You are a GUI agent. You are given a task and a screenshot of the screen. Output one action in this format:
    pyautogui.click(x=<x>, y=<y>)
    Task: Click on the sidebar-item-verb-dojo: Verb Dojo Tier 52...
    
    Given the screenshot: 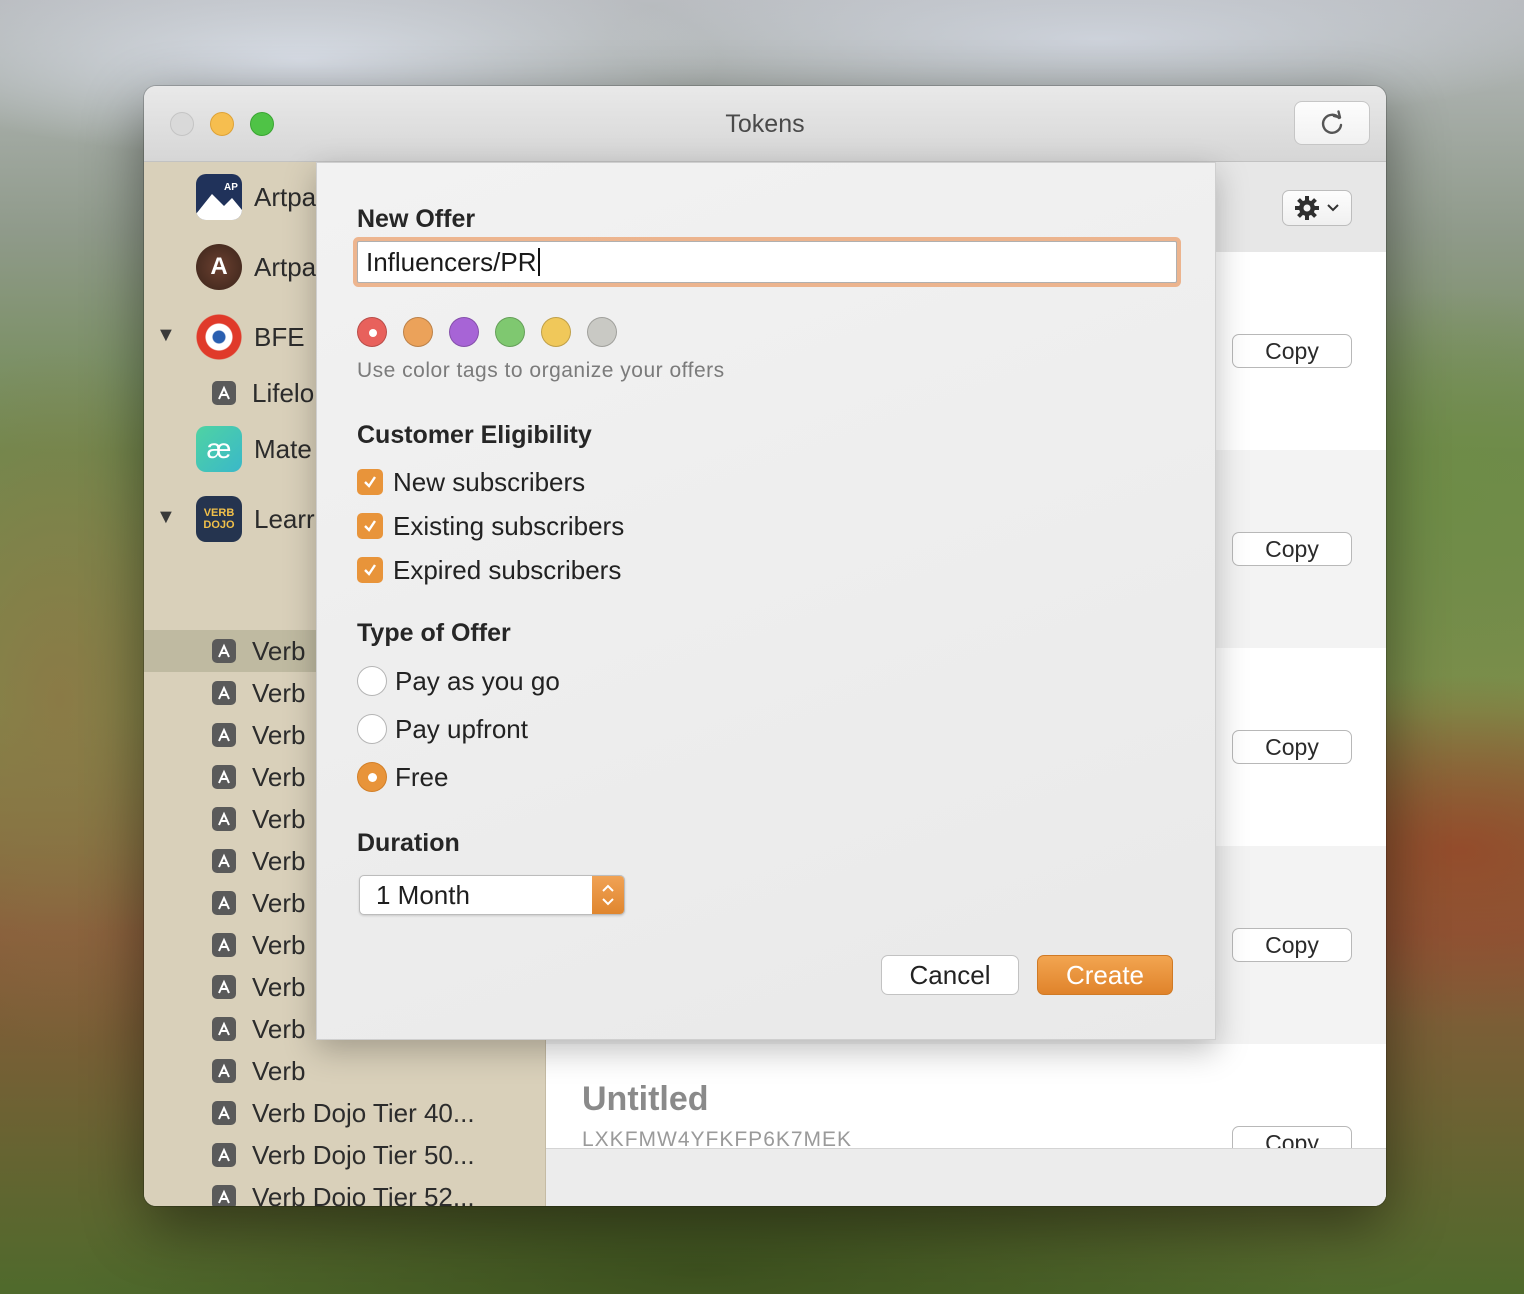 What is the action you would take?
    pyautogui.click(x=344, y=1191)
    